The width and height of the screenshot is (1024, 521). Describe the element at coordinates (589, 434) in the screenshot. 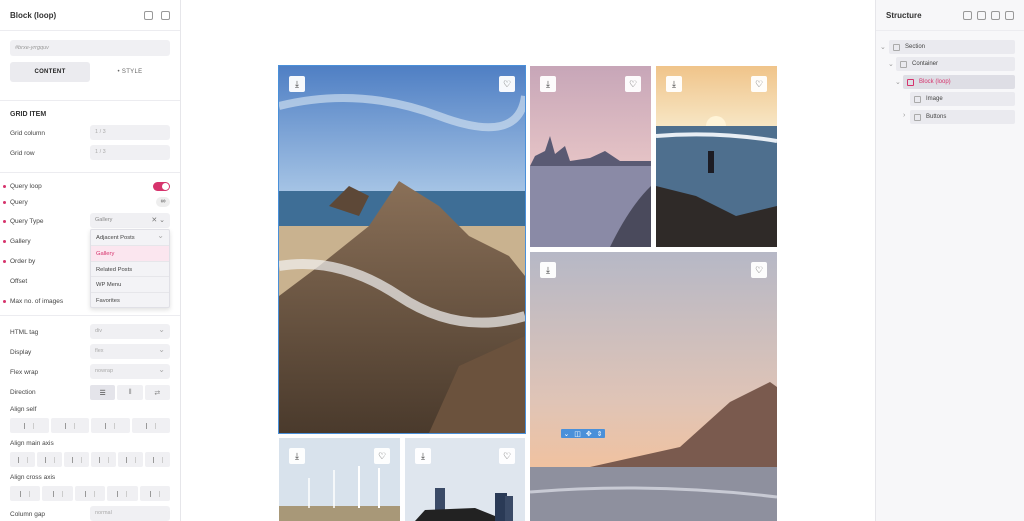

I see `move-icon: ✥` at that location.